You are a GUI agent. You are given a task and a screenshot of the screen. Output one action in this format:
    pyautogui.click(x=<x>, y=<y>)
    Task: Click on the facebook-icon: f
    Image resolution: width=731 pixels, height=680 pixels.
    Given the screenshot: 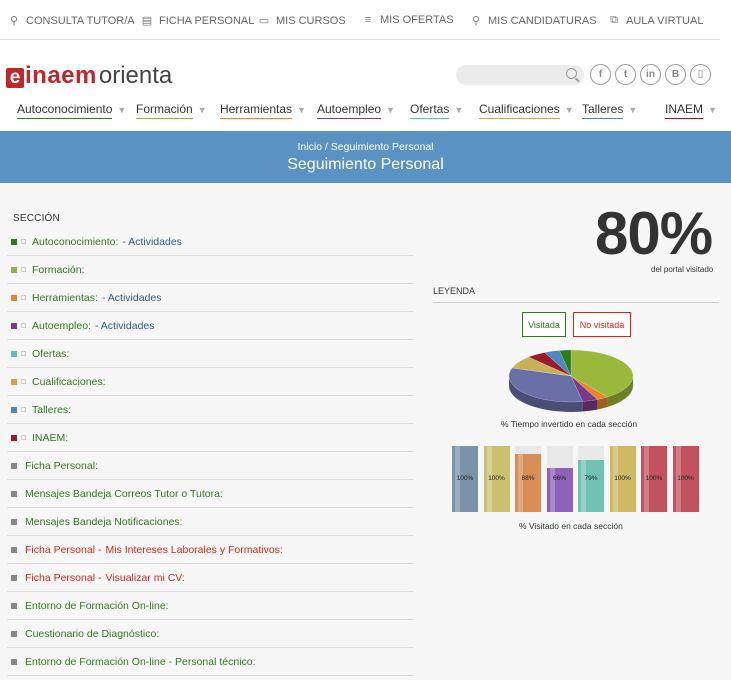 What is the action you would take?
    pyautogui.click(x=600, y=74)
    